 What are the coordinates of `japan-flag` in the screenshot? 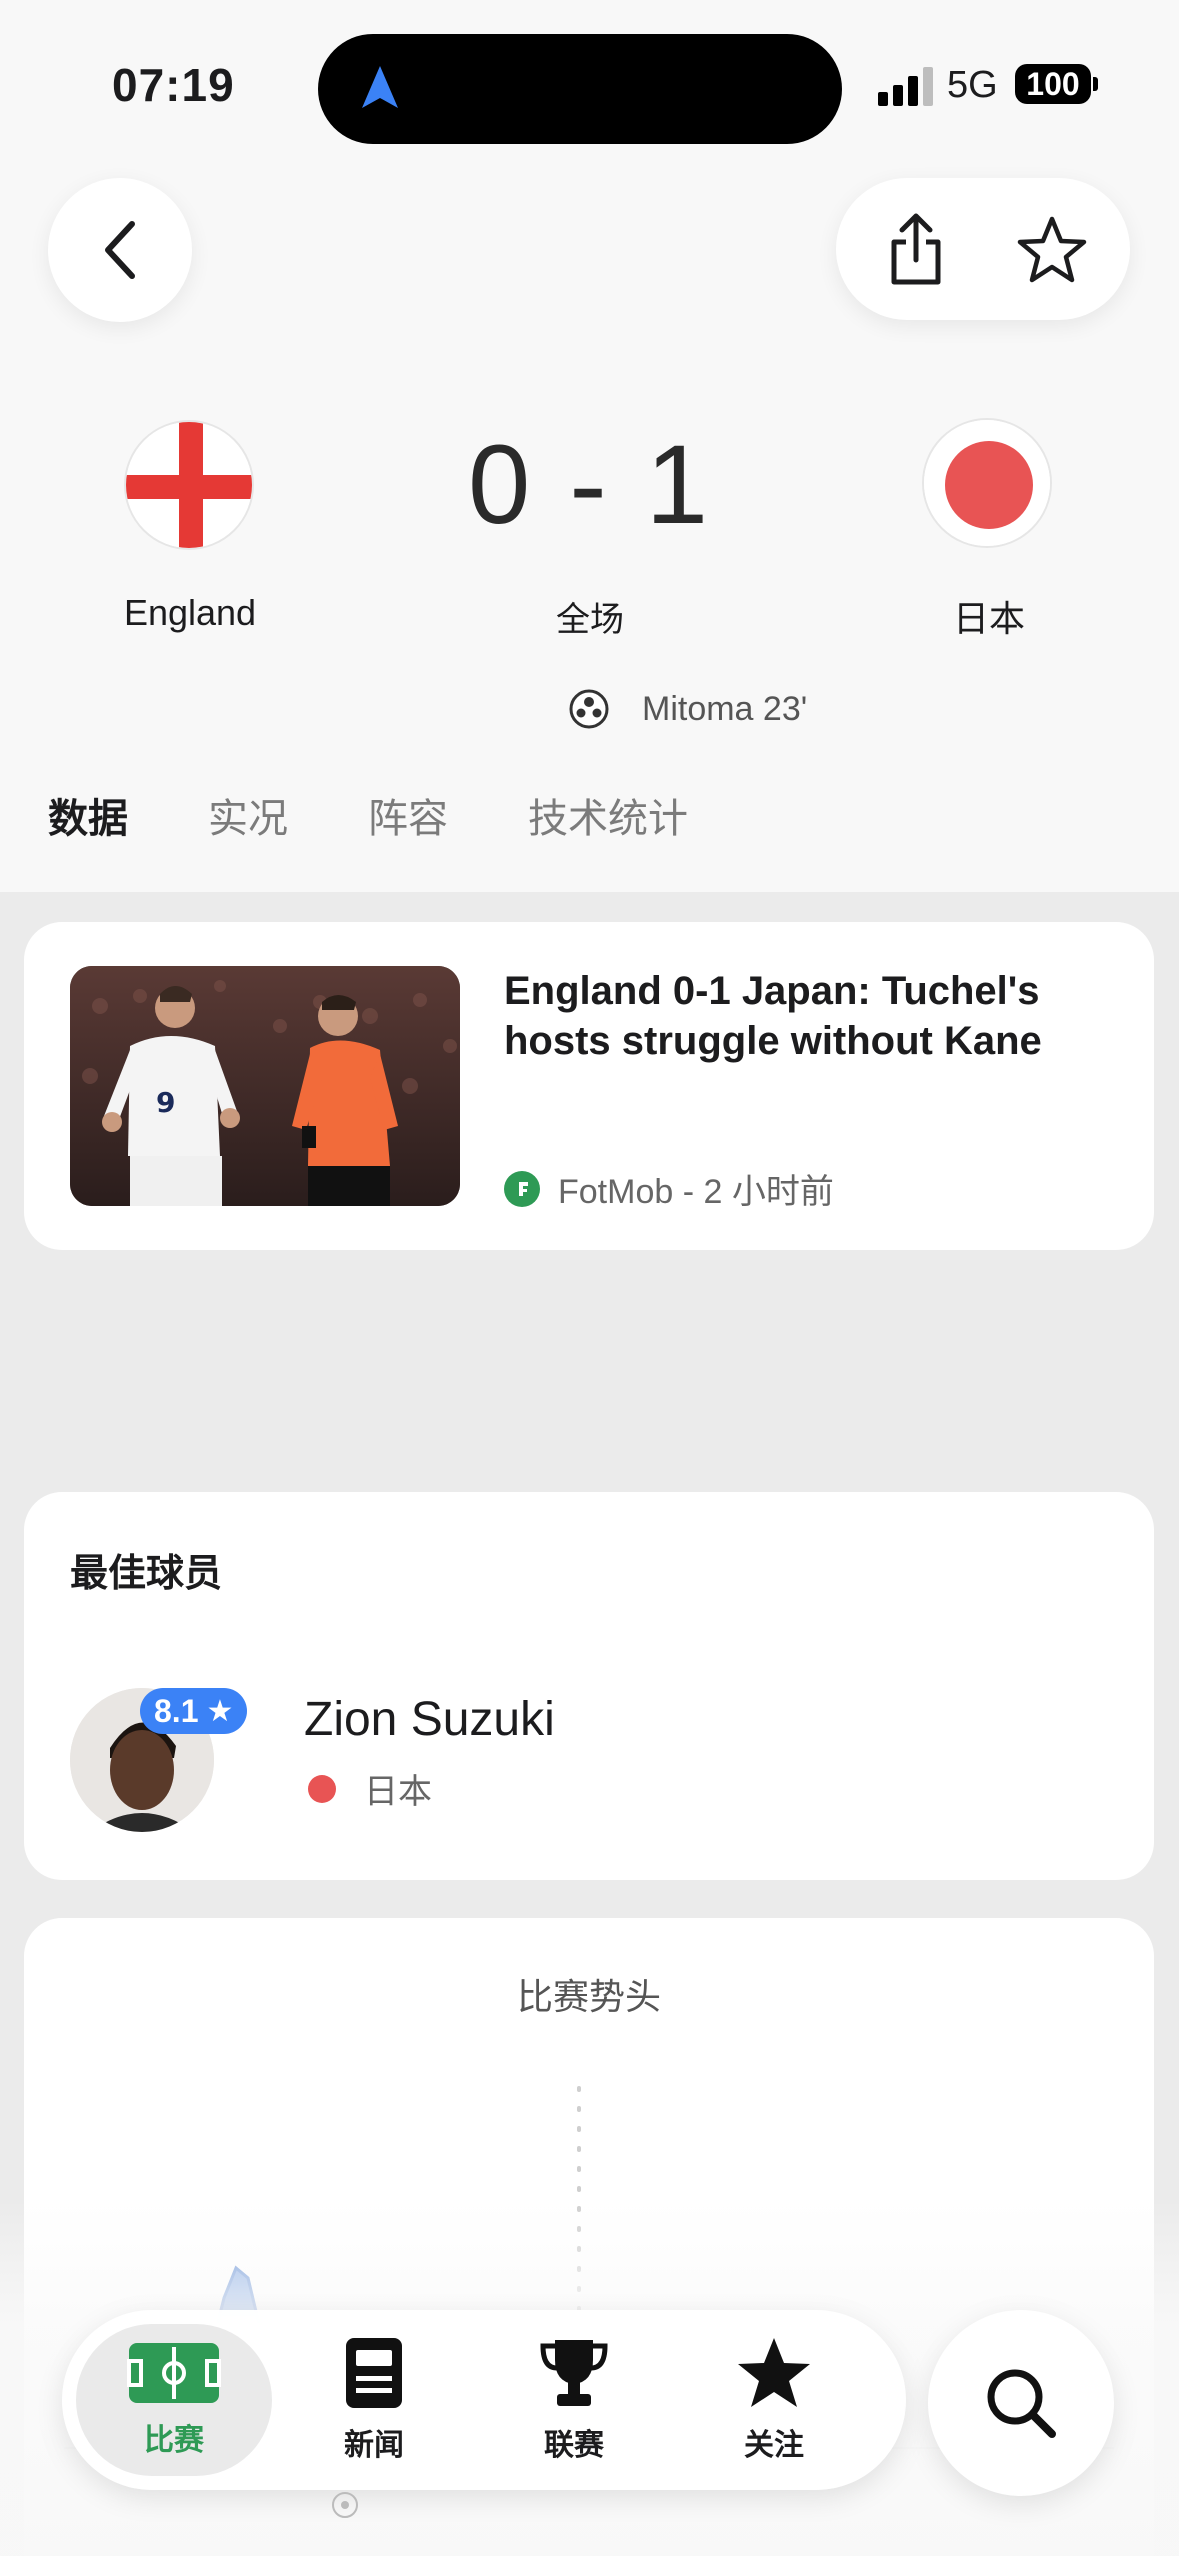 It's located at (987, 483).